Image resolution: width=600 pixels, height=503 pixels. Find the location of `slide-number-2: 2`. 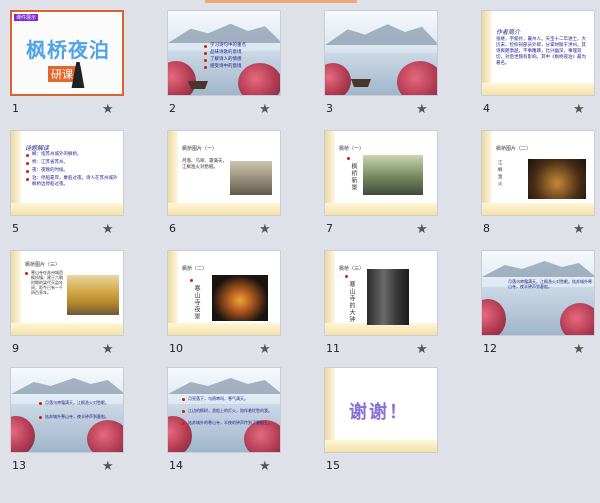

slide-number-2: 2 is located at coordinates (172, 108).